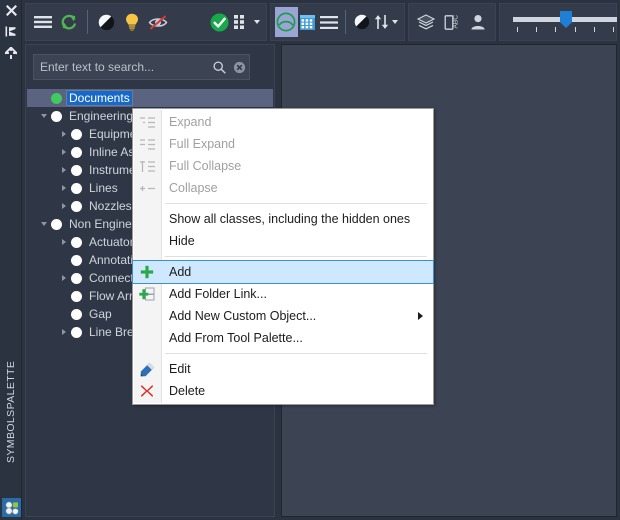 The image size is (620, 520). I want to click on context-menu-item-full-expand: Full Expand, so click(283, 144).